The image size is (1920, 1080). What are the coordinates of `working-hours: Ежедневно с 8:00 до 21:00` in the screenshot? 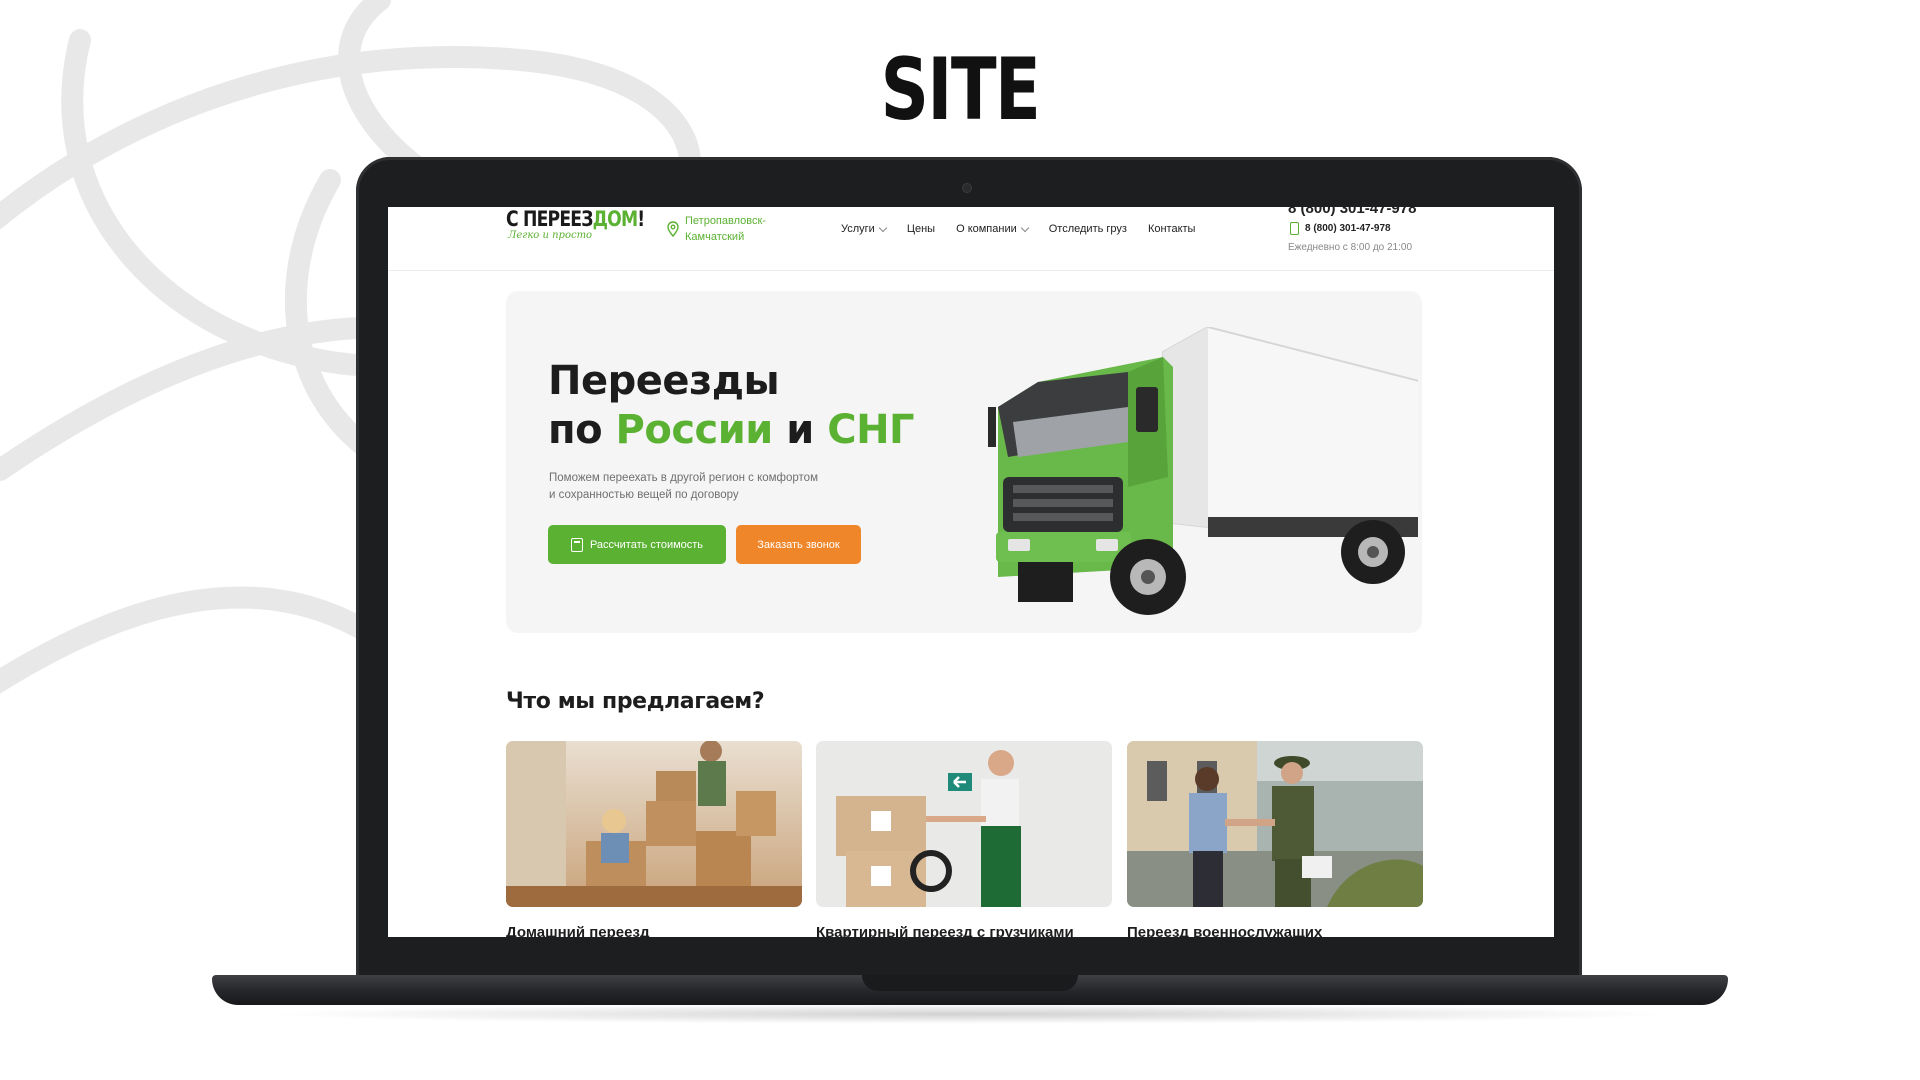 It's located at (1350, 247).